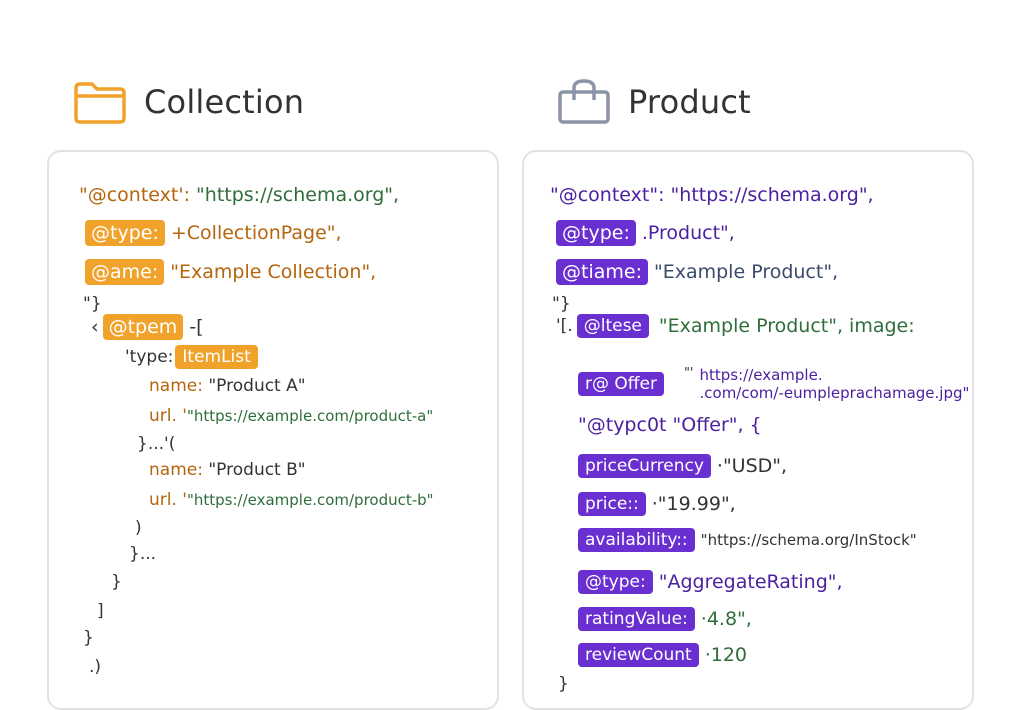  I want to click on code-line-product-a-name: name: "Product A", so click(227, 386).